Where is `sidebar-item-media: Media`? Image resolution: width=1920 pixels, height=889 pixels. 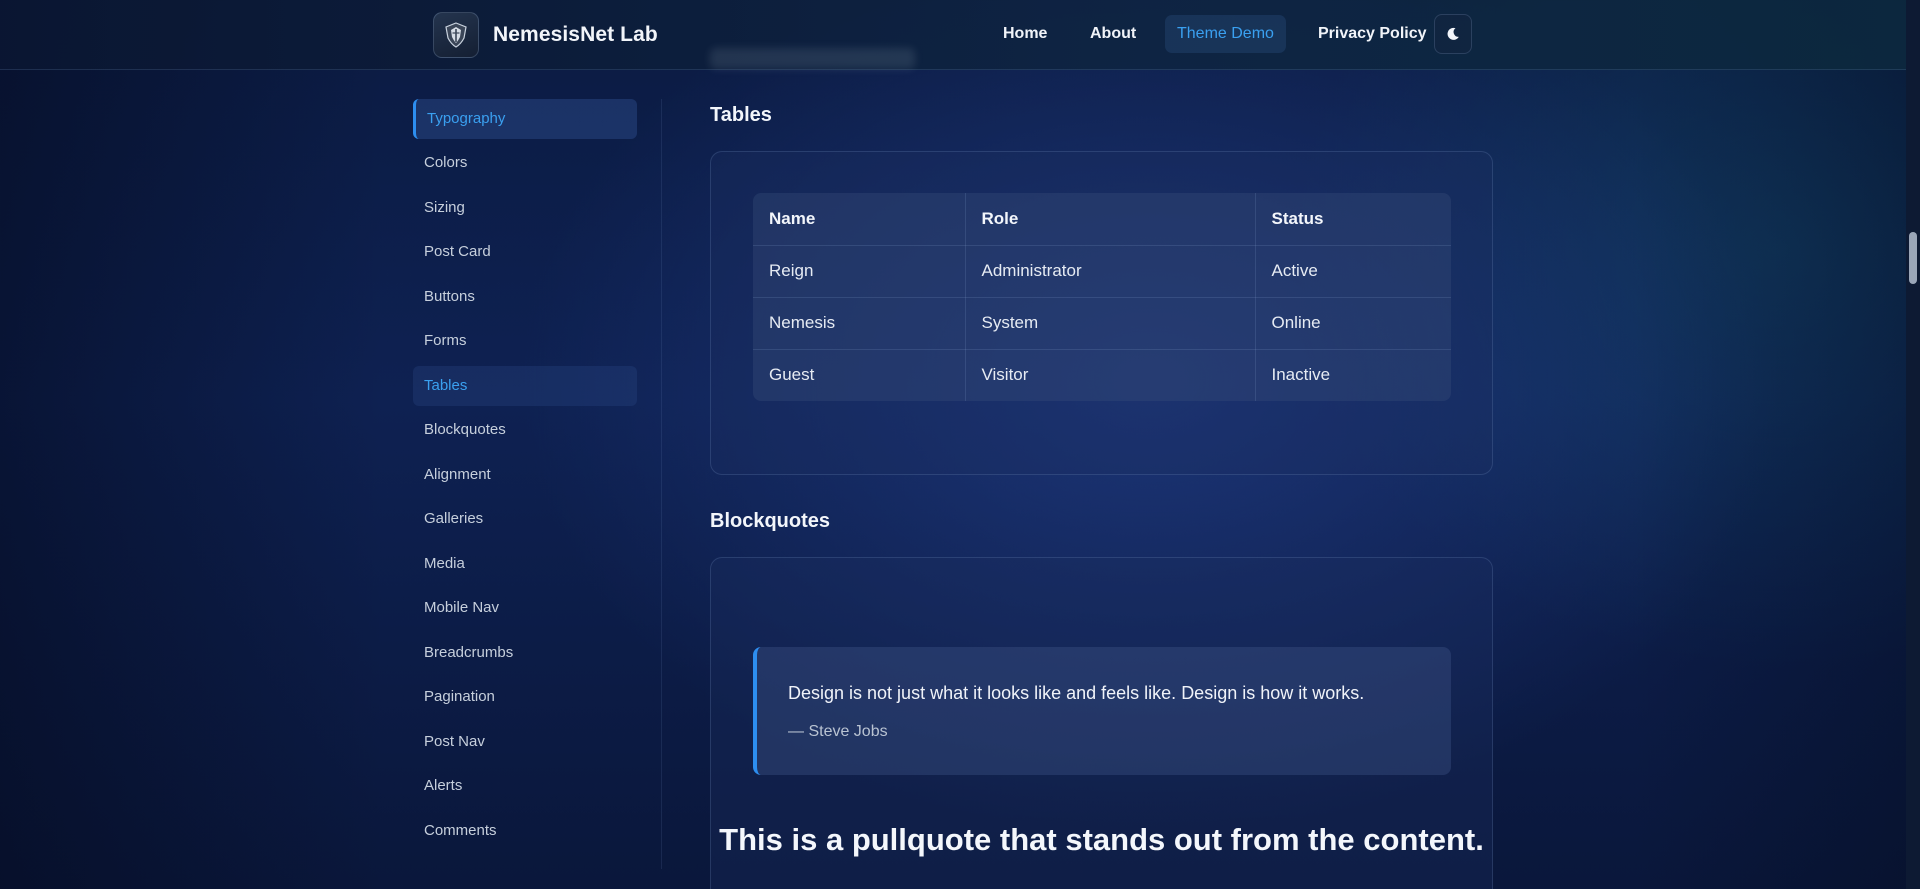 sidebar-item-media: Media is located at coordinates (525, 564).